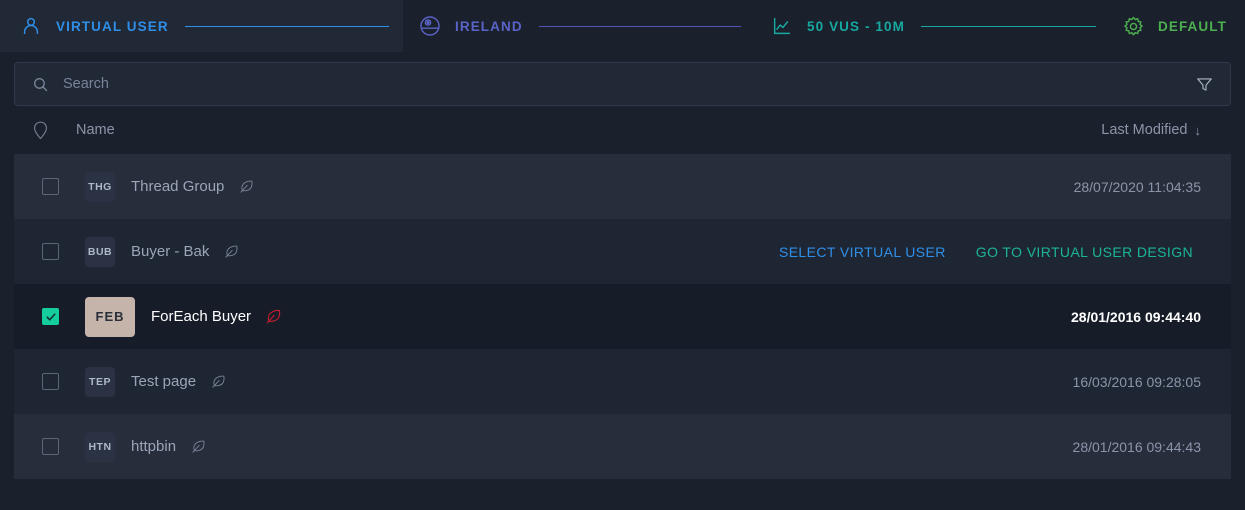 This screenshot has width=1245, height=510. What do you see at coordinates (782, 26) in the screenshot?
I see `line-chart-icon` at bounding box center [782, 26].